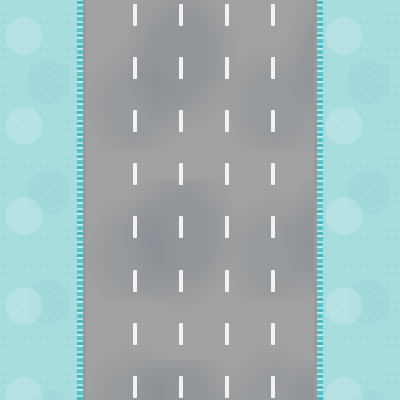 This screenshot has height=400, width=400. I want to click on road-curb-right, so click(315, 200).